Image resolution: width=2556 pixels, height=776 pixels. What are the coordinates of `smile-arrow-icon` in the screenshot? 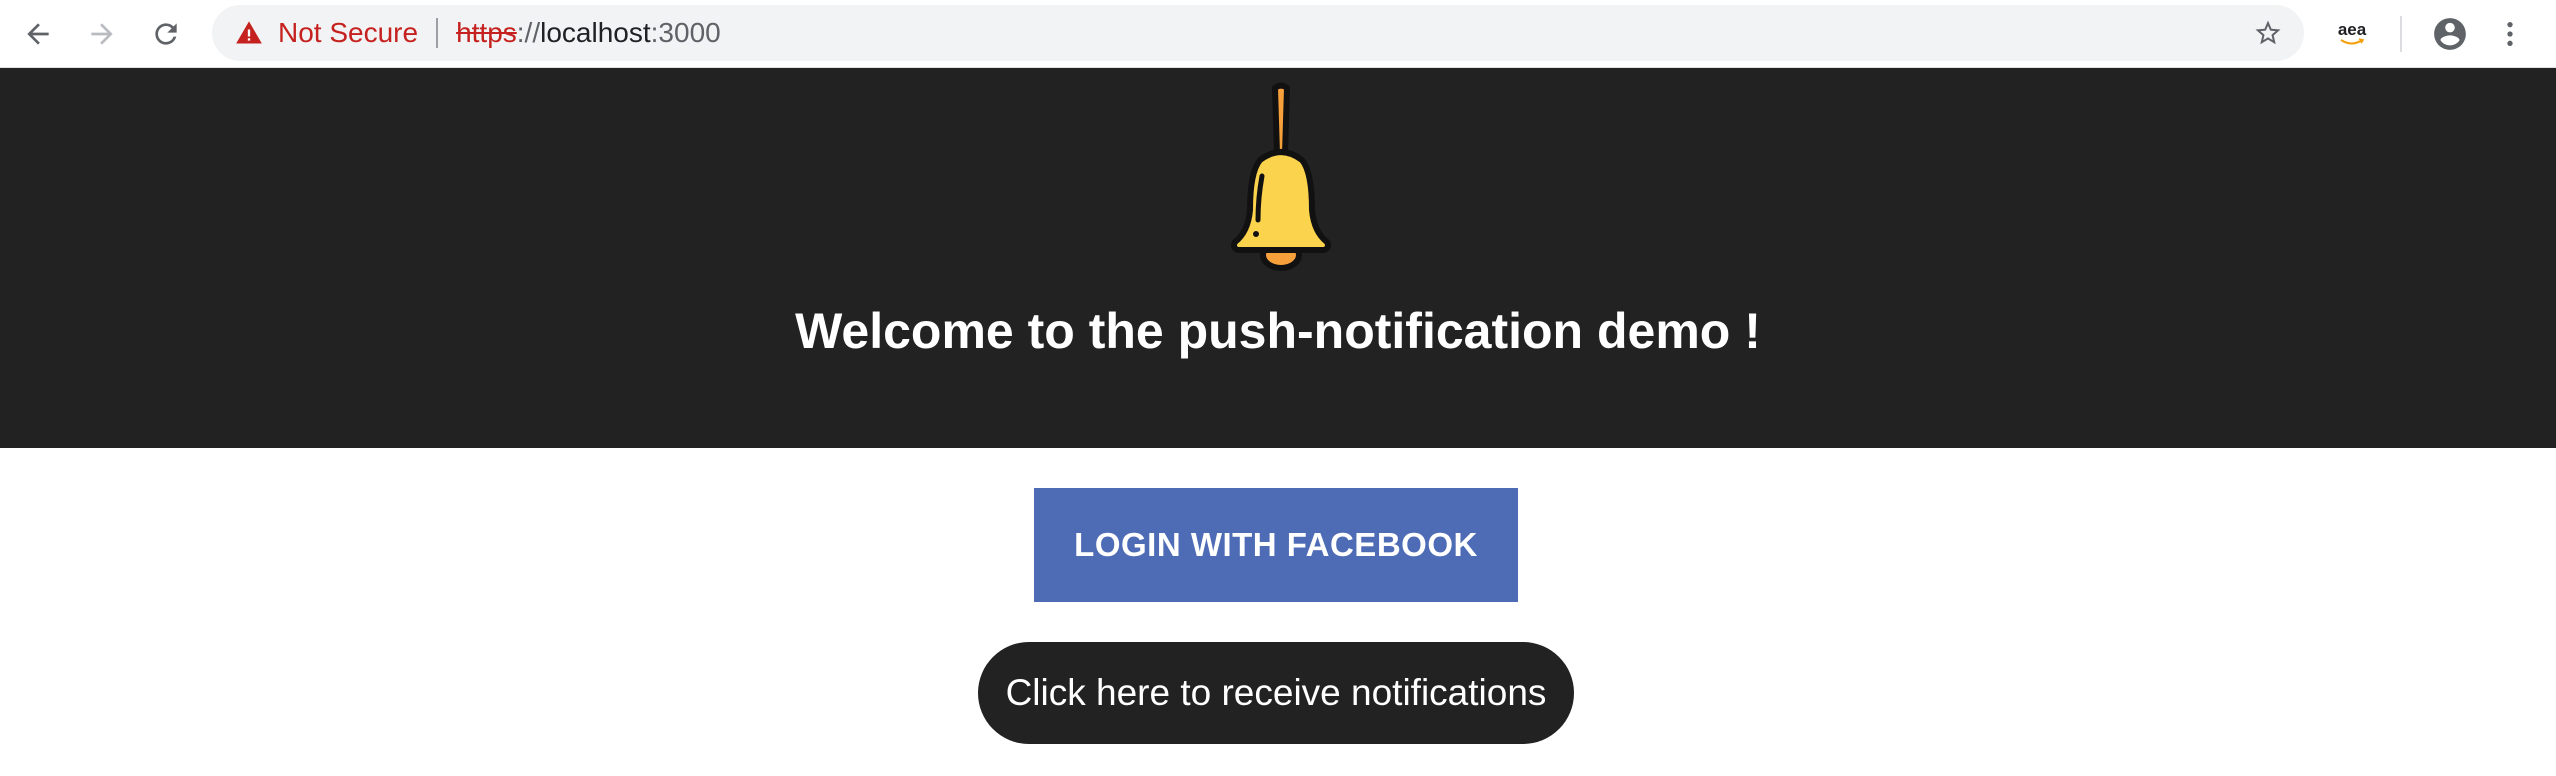 It's located at (2352, 41).